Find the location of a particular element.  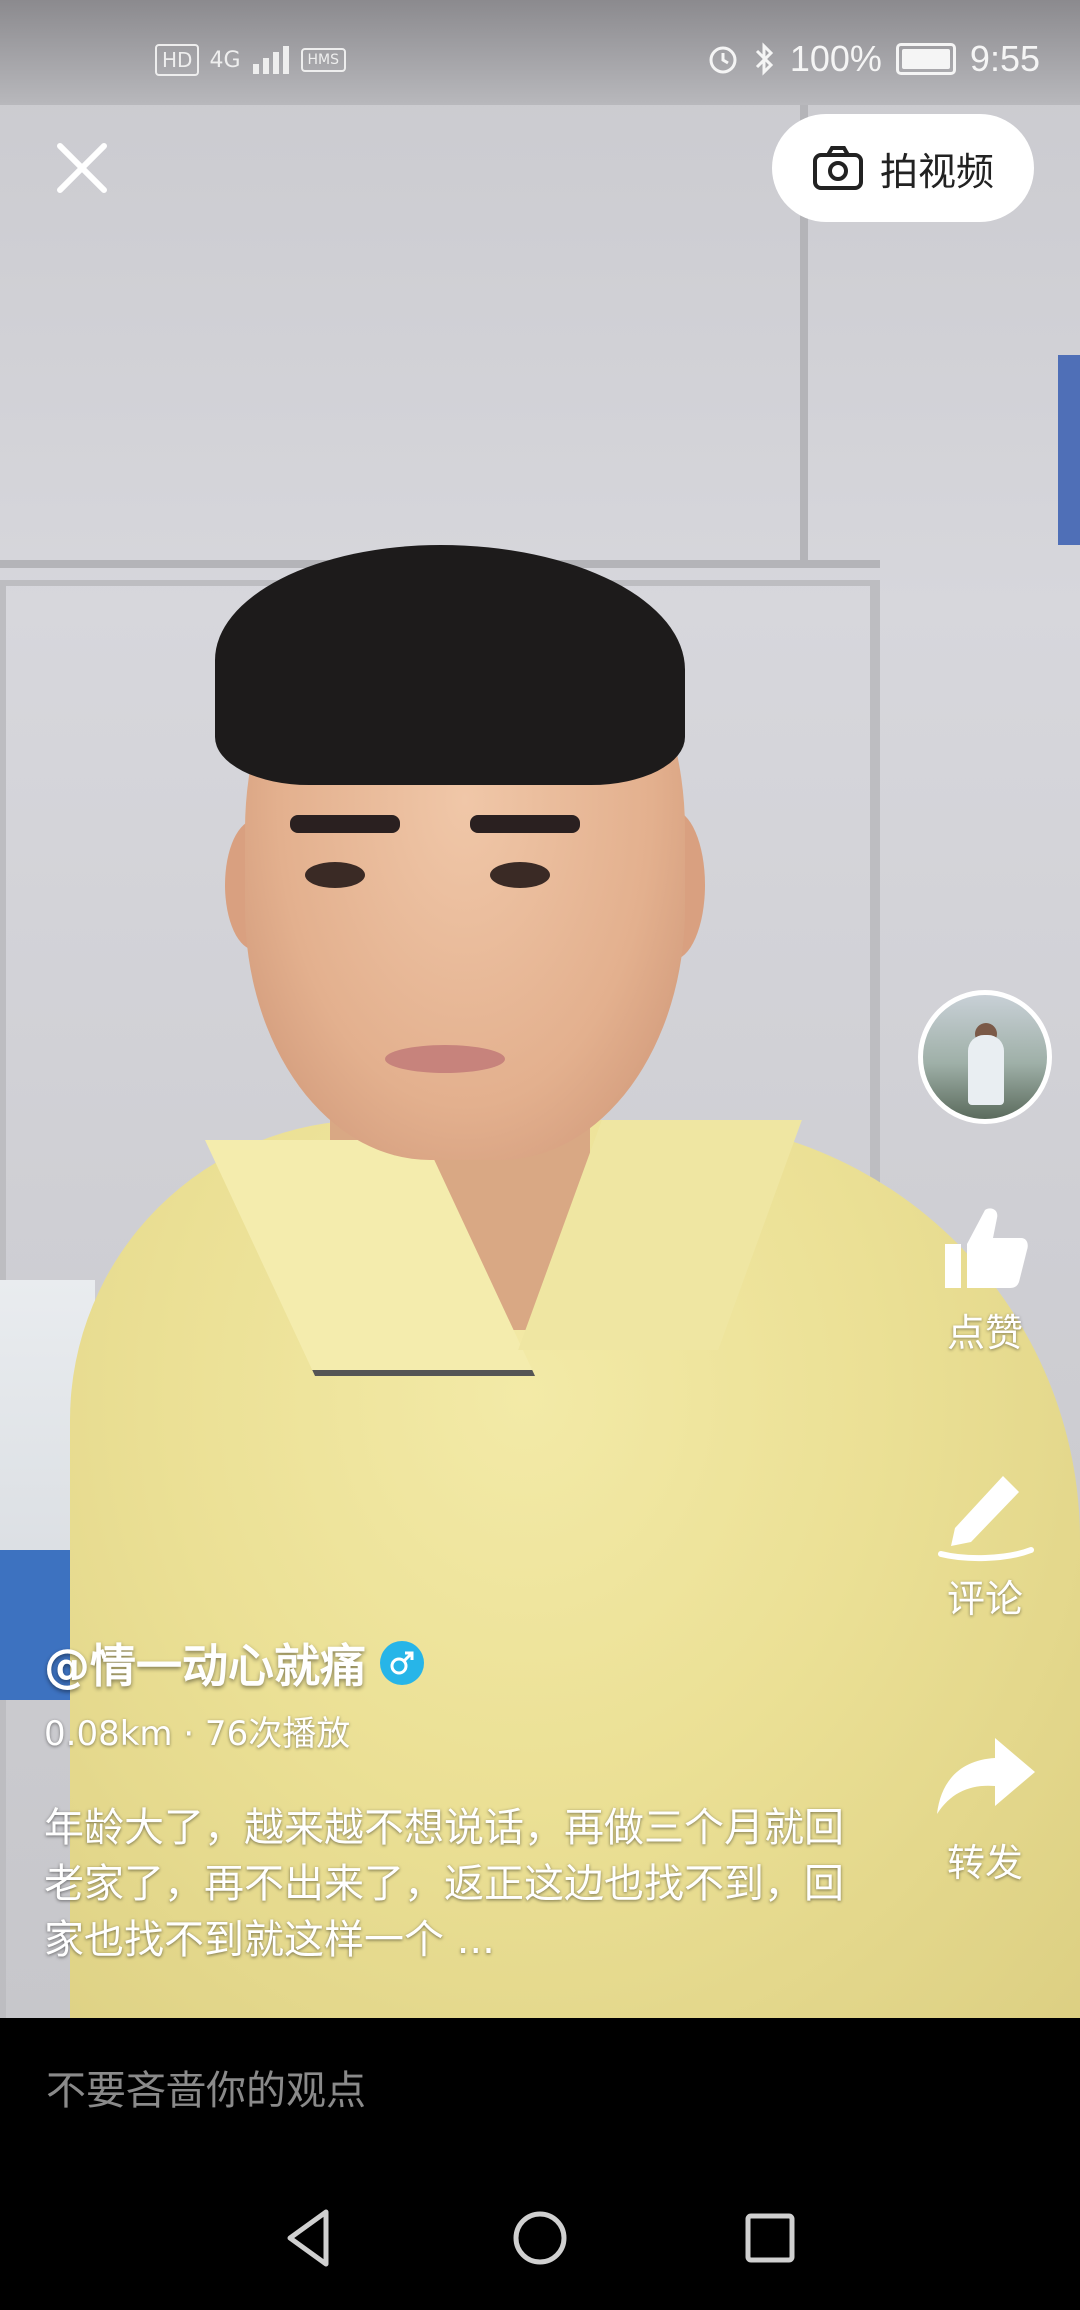

like-button: 点赞 is located at coordinates (985, 1278).